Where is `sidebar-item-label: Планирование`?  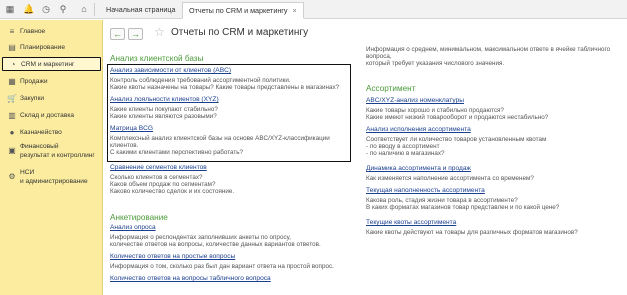 sidebar-item-label: Планирование is located at coordinates (43, 47).